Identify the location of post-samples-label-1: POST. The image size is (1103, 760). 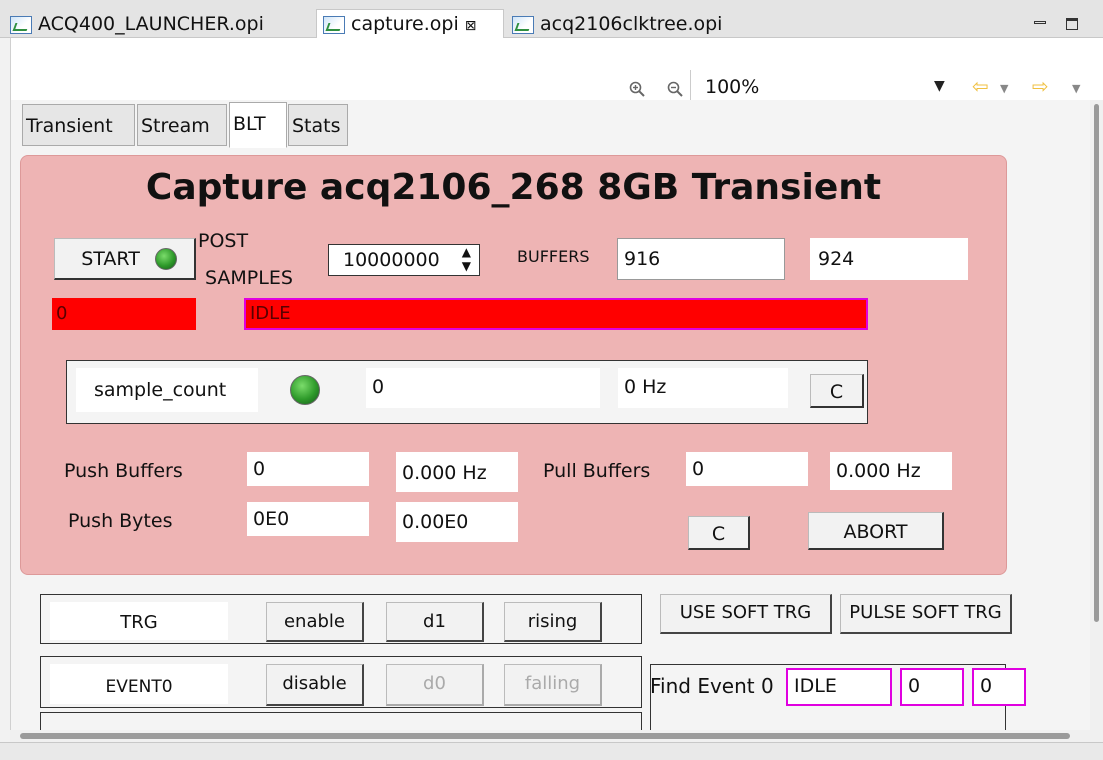
(223, 241).